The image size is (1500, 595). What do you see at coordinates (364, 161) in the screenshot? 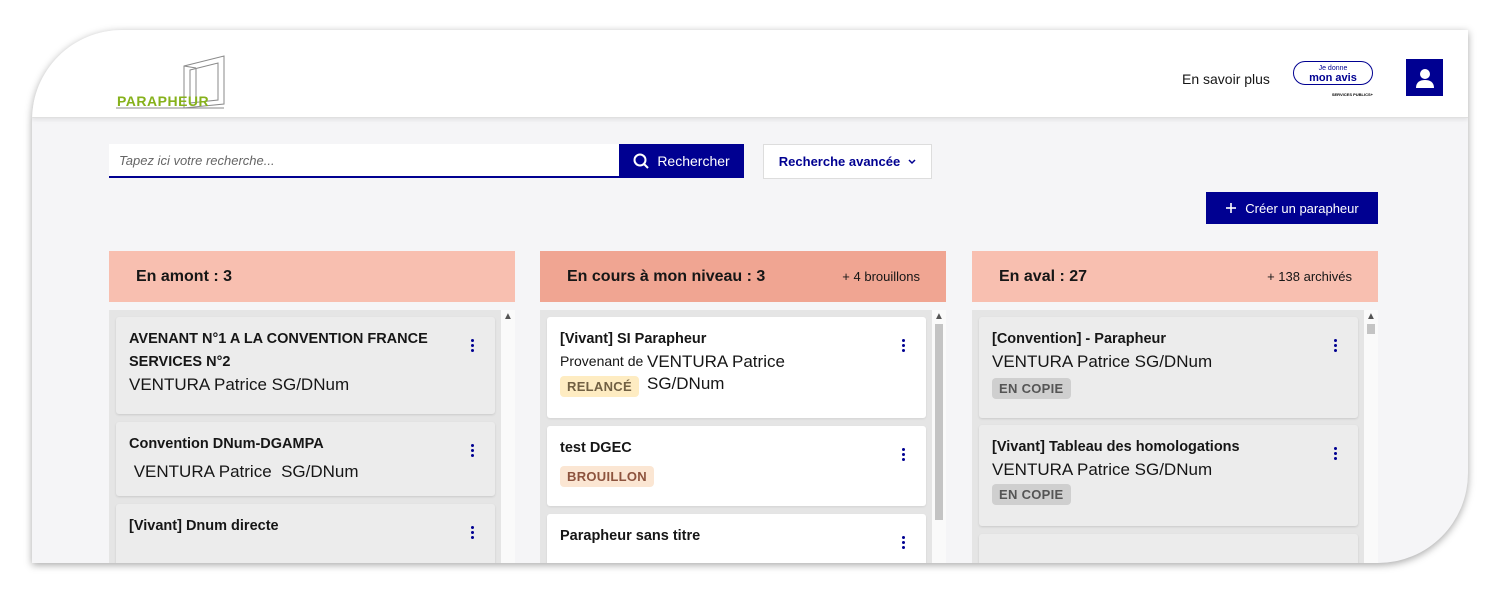
I see `search-input` at bounding box center [364, 161].